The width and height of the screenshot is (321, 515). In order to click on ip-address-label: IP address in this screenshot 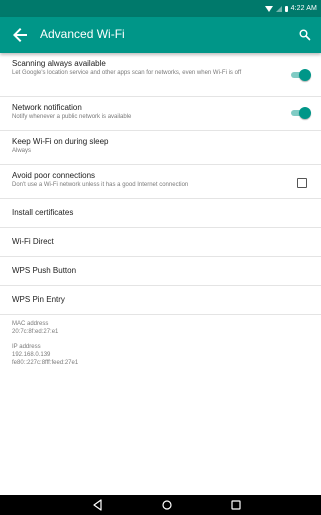, I will do `click(26, 347)`.